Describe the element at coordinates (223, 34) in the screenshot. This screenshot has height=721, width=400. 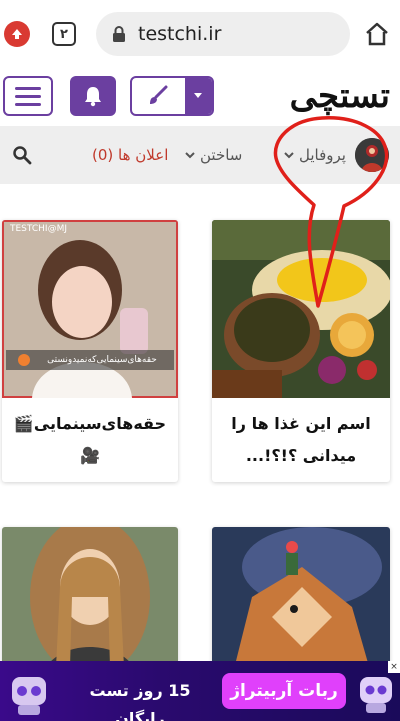
I see `url-field: testchi.ir` at that location.